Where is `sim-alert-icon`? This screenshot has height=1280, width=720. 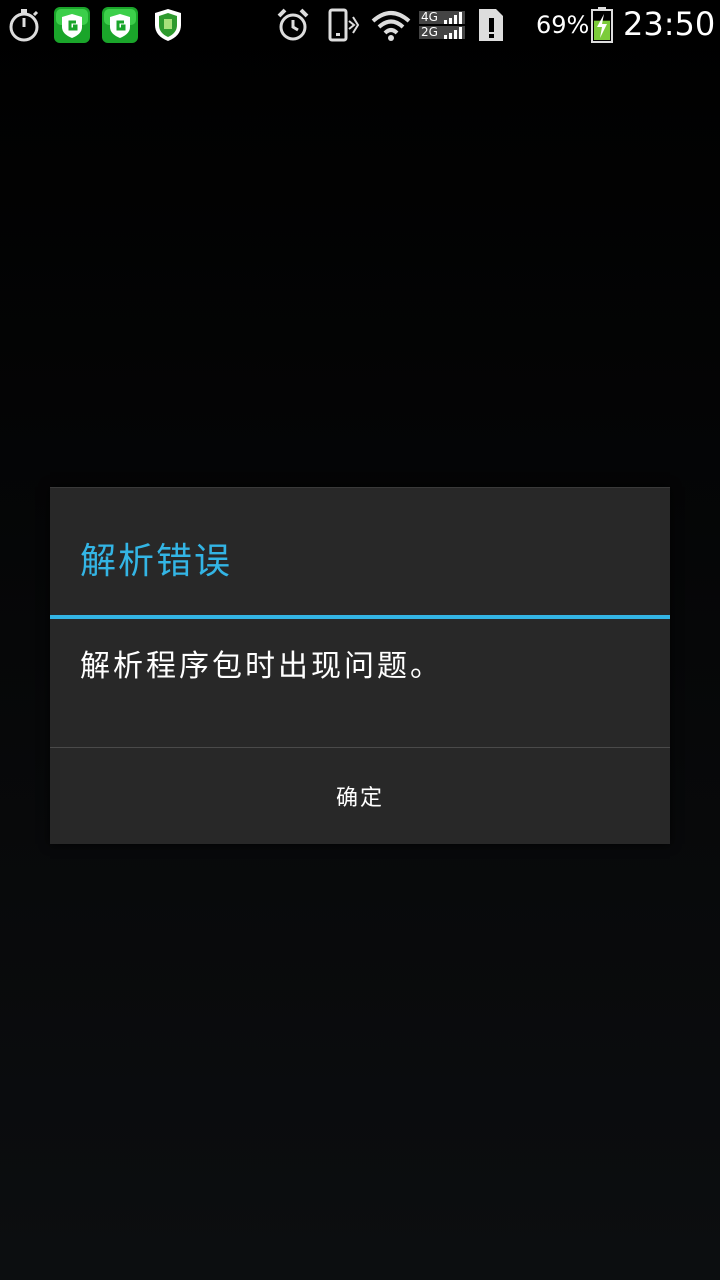
sim-alert-icon is located at coordinates (491, 25).